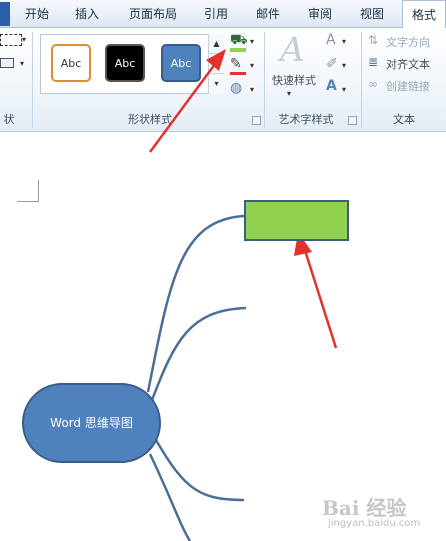 Image resolution: width=446 pixels, height=541 pixels. Describe the element at coordinates (9, 119) in the screenshot. I see `group-label-shapes: 状` at that location.